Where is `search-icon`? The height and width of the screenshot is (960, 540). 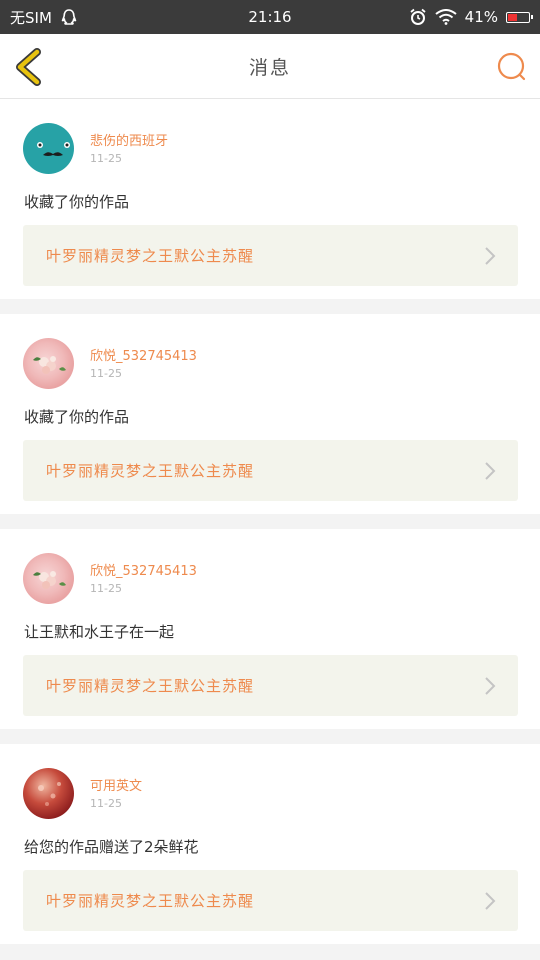
search-icon is located at coordinates (512, 67).